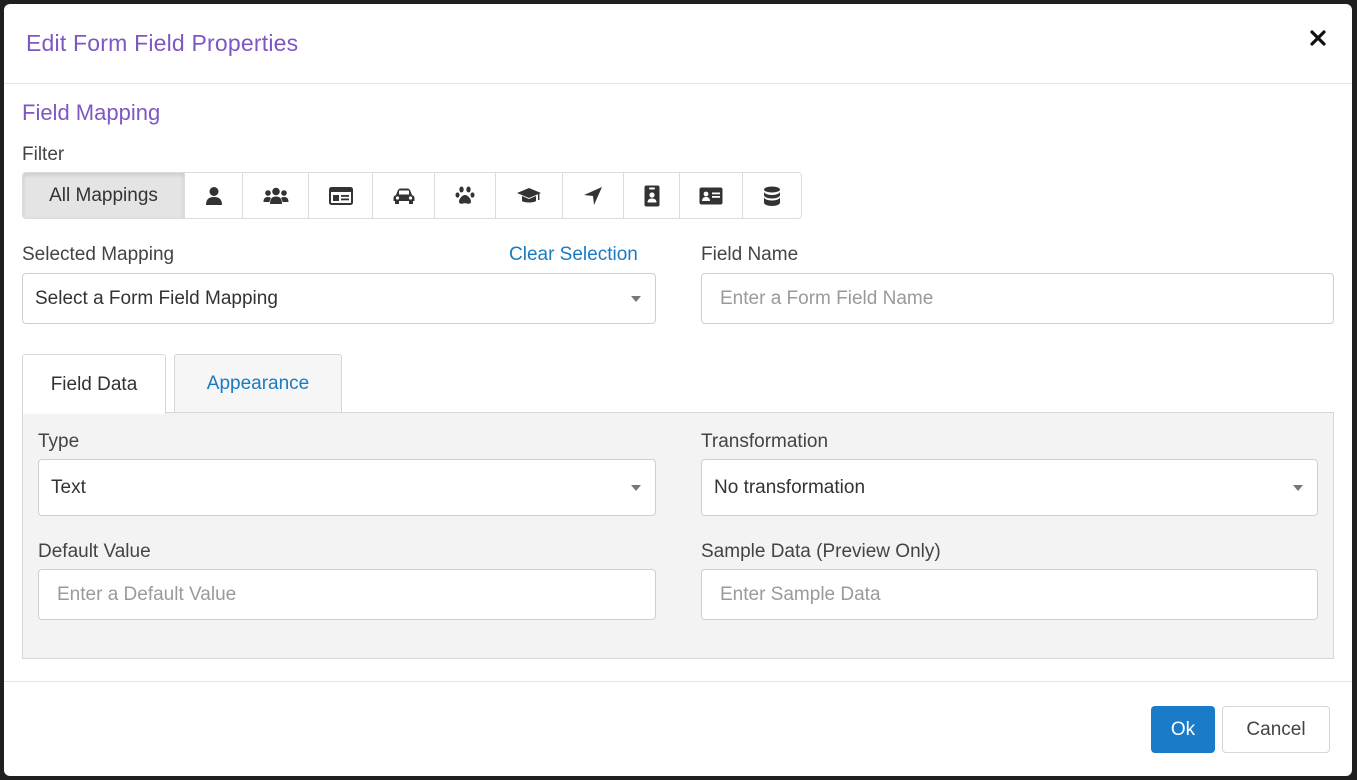 Image resolution: width=1357 pixels, height=780 pixels. What do you see at coordinates (765, 441) in the screenshot?
I see `transformation-label: Transformation` at bounding box center [765, 441].